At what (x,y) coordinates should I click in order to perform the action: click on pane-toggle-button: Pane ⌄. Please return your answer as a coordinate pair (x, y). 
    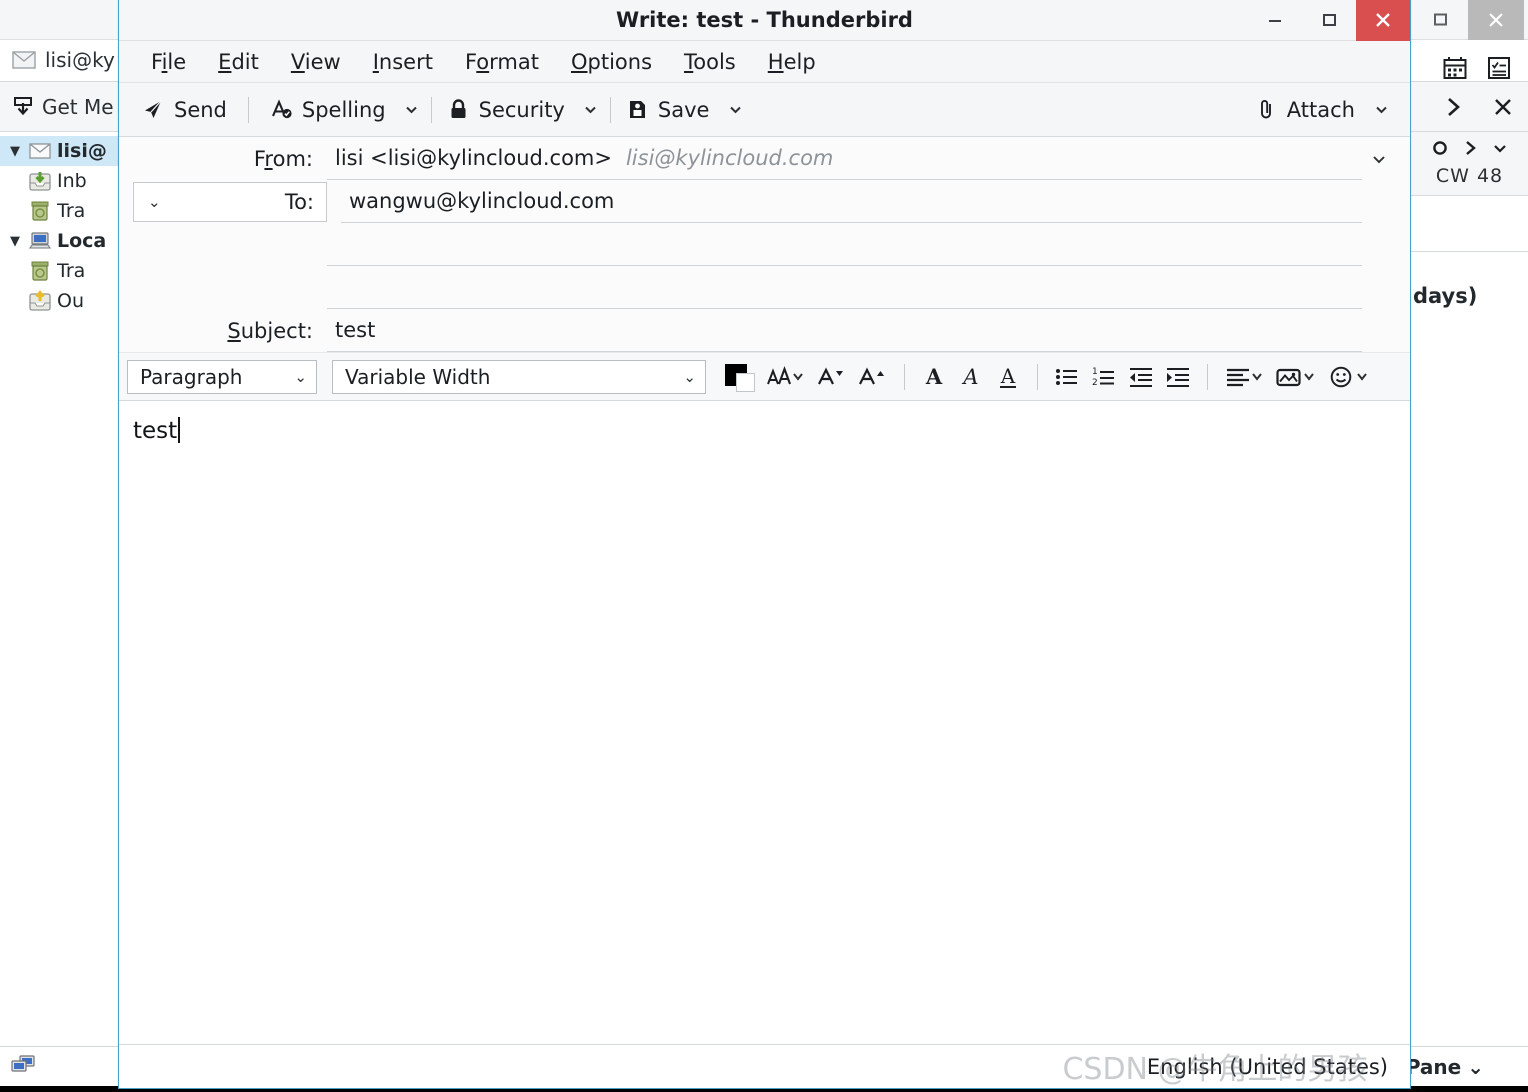
    Looking at the image, I should click on (1462, 1067).